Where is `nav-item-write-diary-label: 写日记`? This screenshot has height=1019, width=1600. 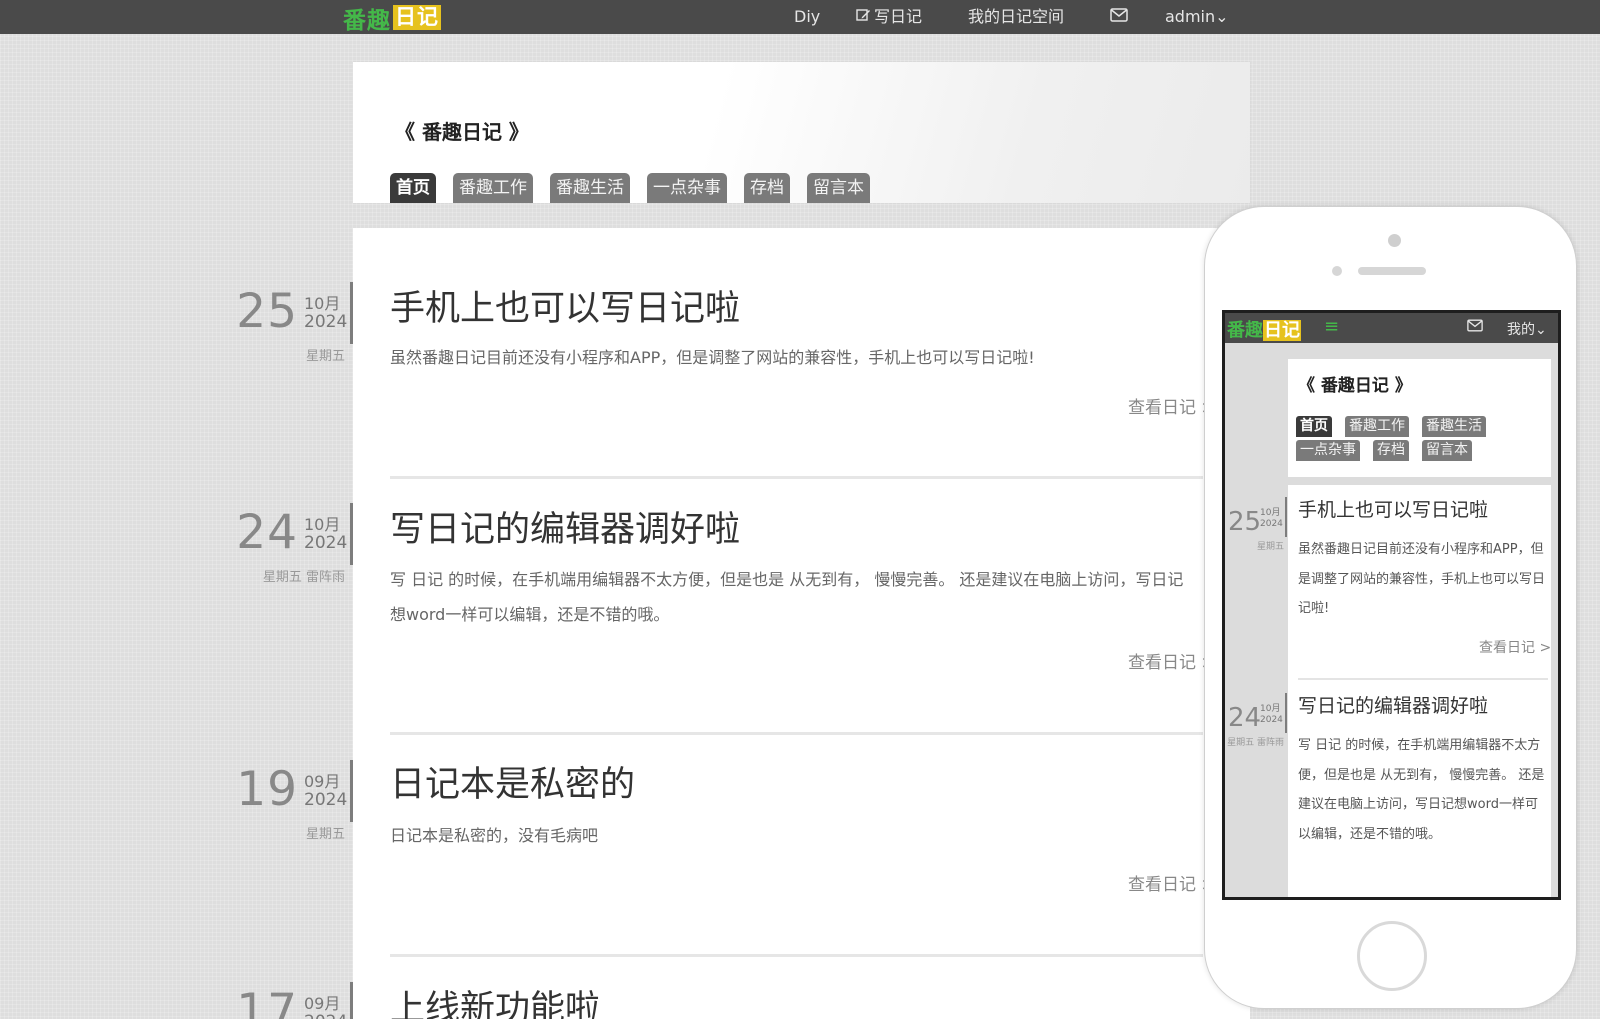
nav-item-write-diary-label: 写日记 is located at coordinates (898, 16).